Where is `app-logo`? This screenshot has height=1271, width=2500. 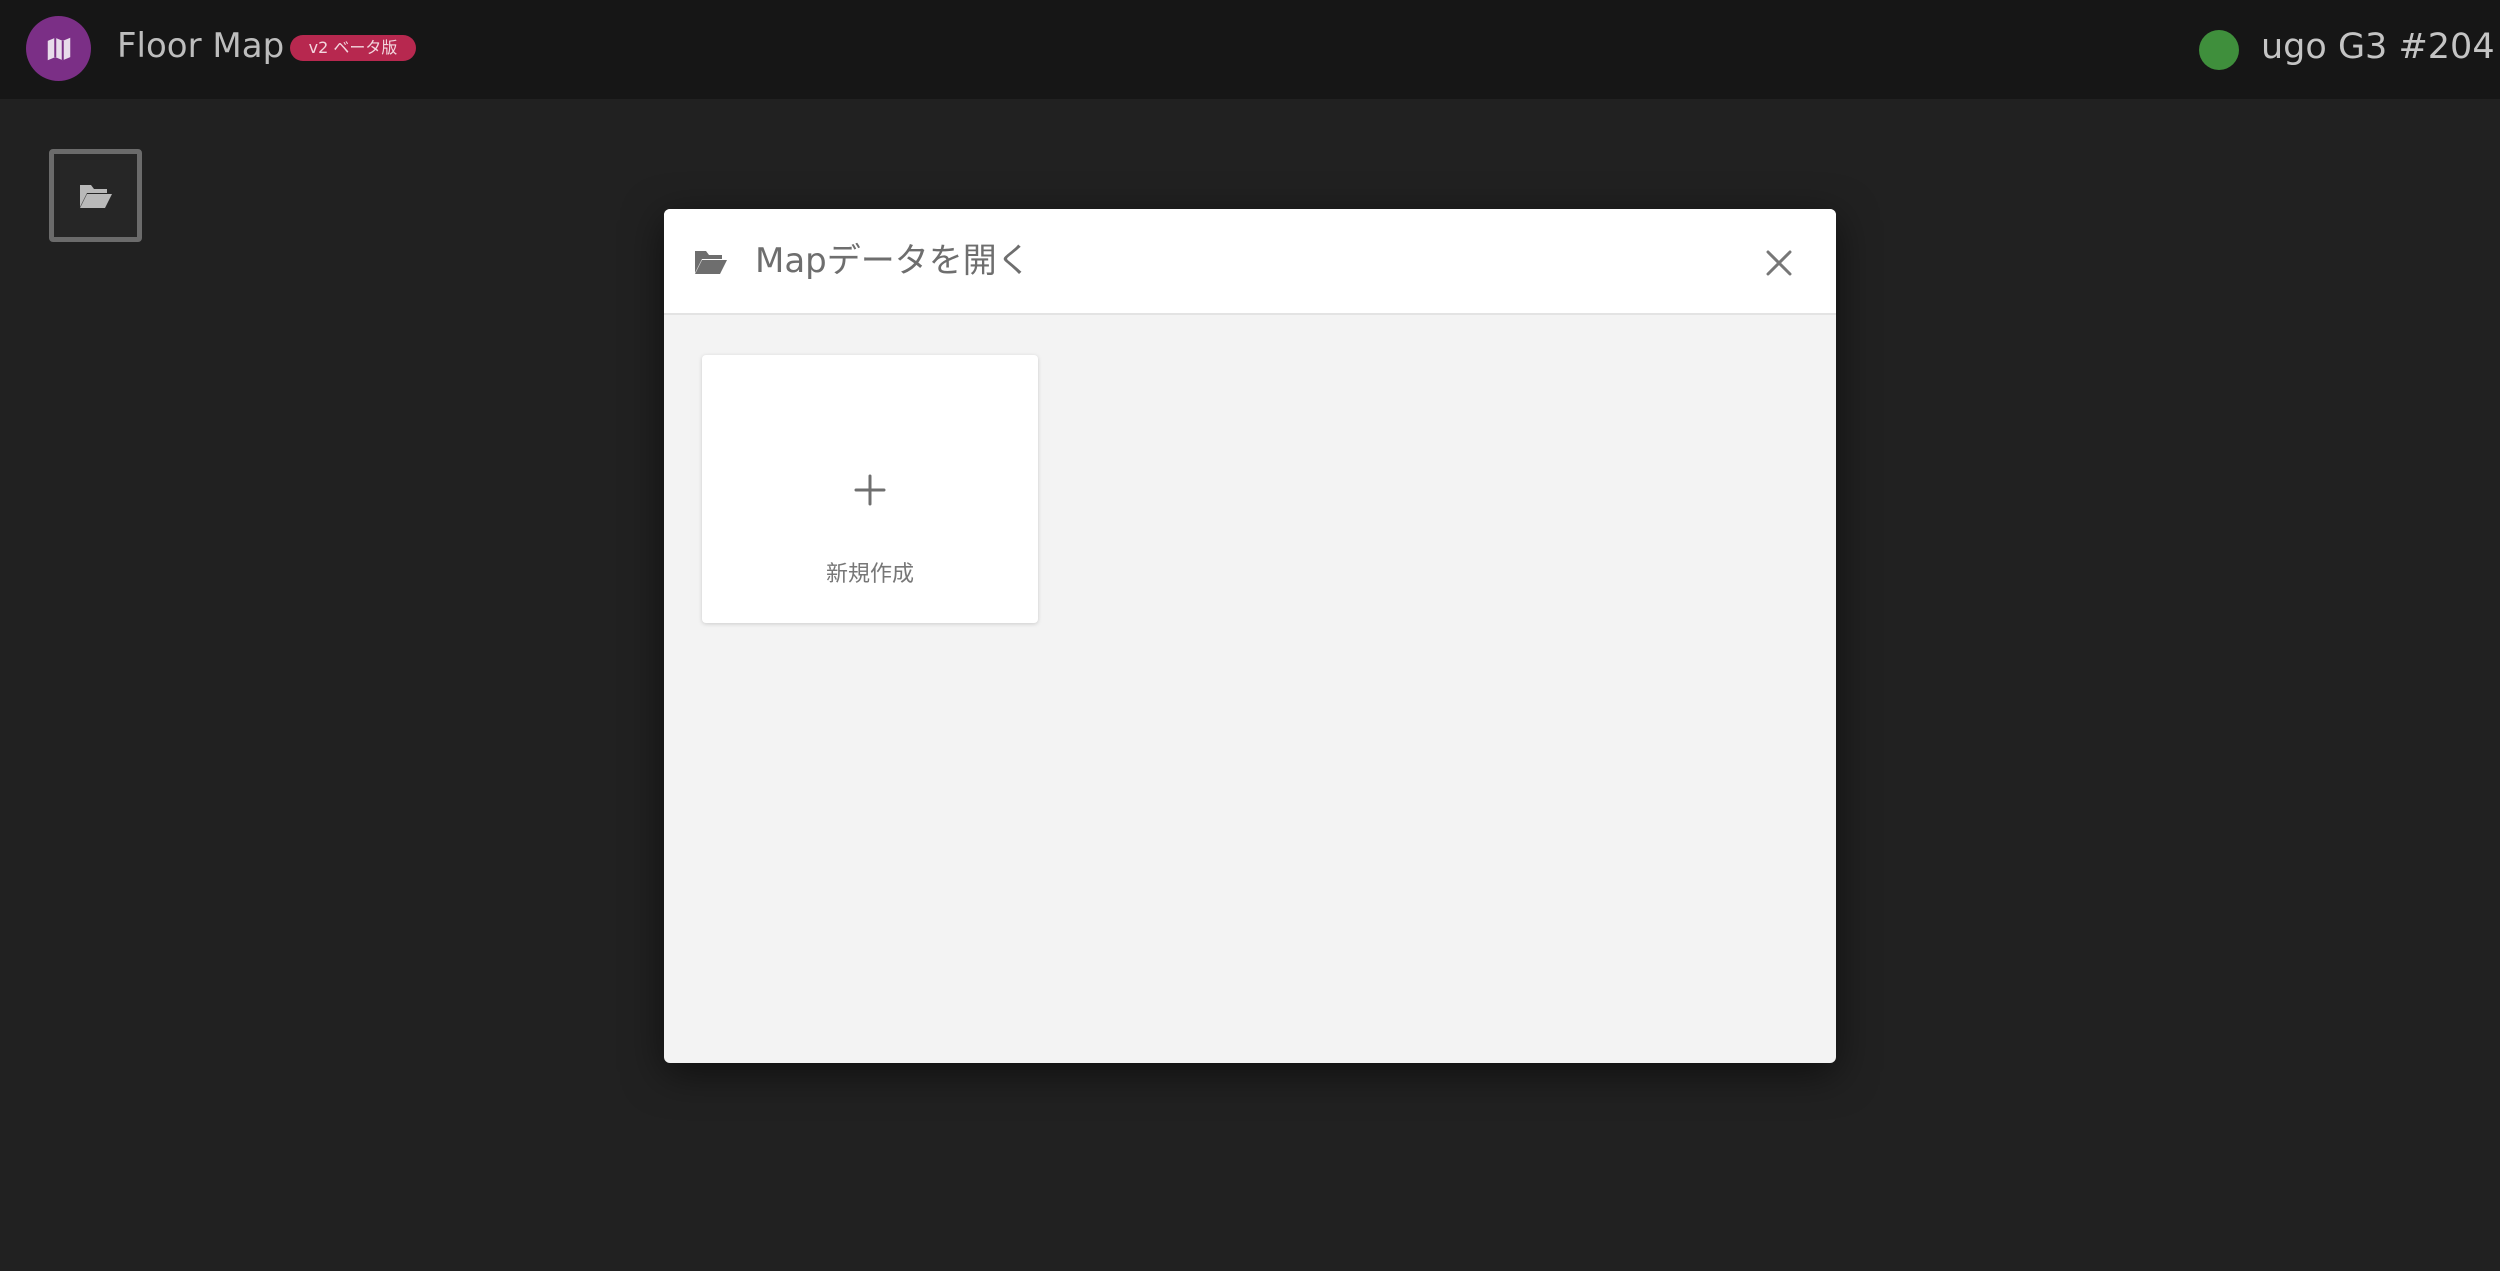
app-logo is located at coordinates (58, 48).